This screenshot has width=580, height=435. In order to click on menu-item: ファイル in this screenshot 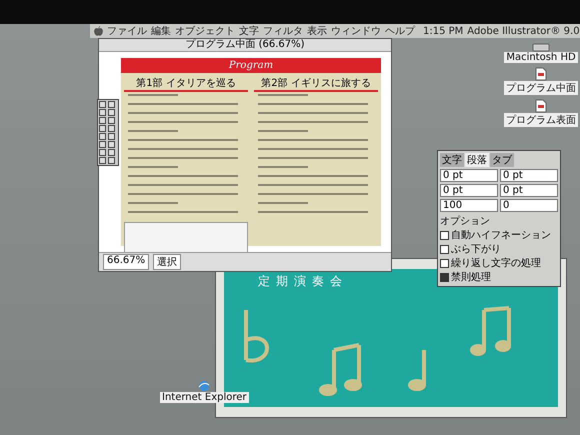, I will do `click(127, 31)`.